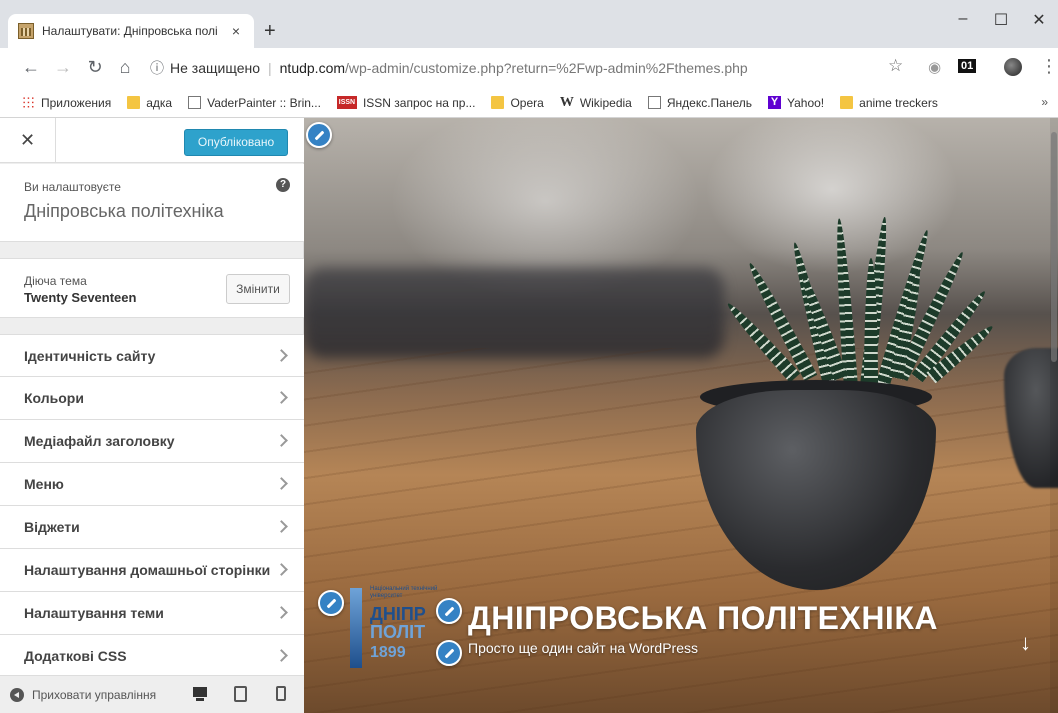 The height and width of the screenshot is (713, 1058). What do you see at coordinates (583, 648) in the screenshot?
I see `site-tagline: Просто ще один сайт на WordPress` at bounding box center [583, 648].